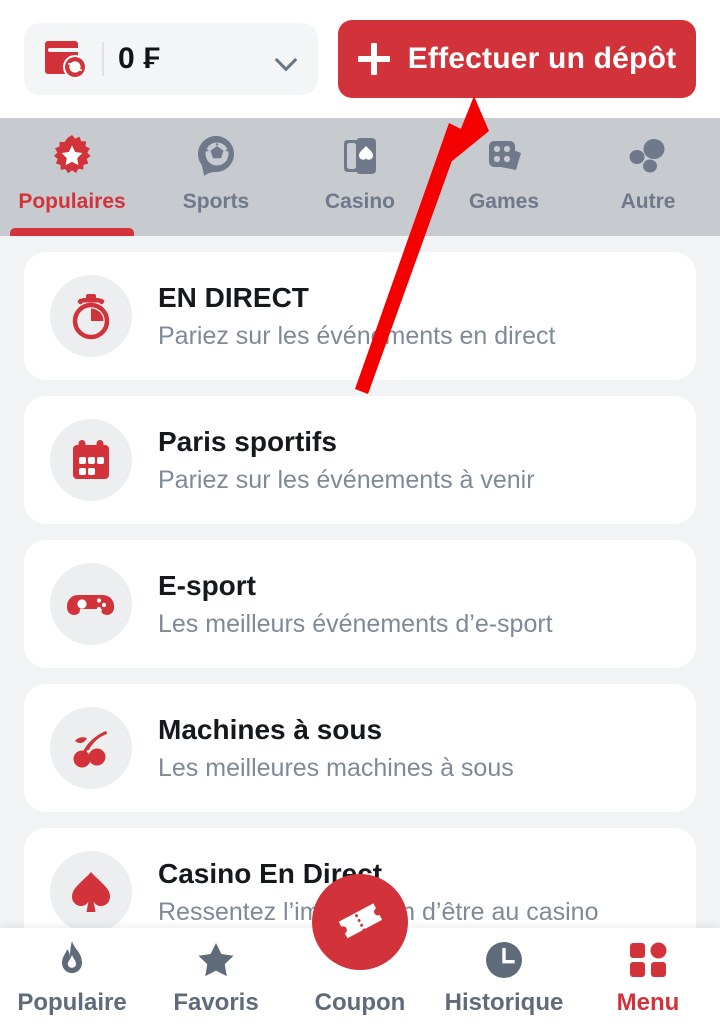 This screenshot has width=720, height=1028. I want to click on chevron-down-icon, so click(287, 59).